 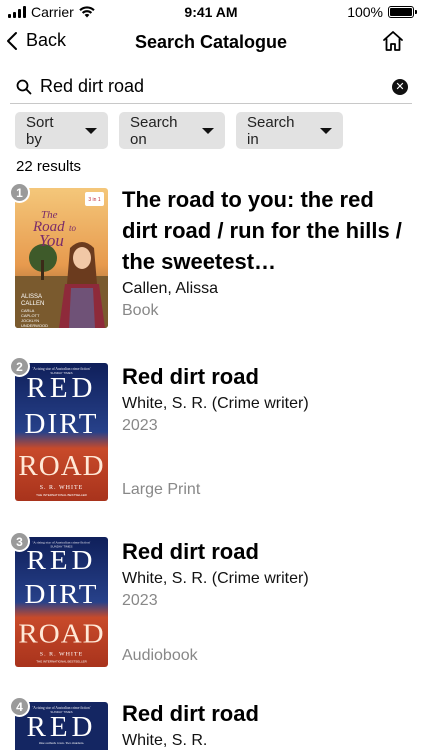 I want to click on result-author: Callen, Alissa, so click(x=170, y=288).